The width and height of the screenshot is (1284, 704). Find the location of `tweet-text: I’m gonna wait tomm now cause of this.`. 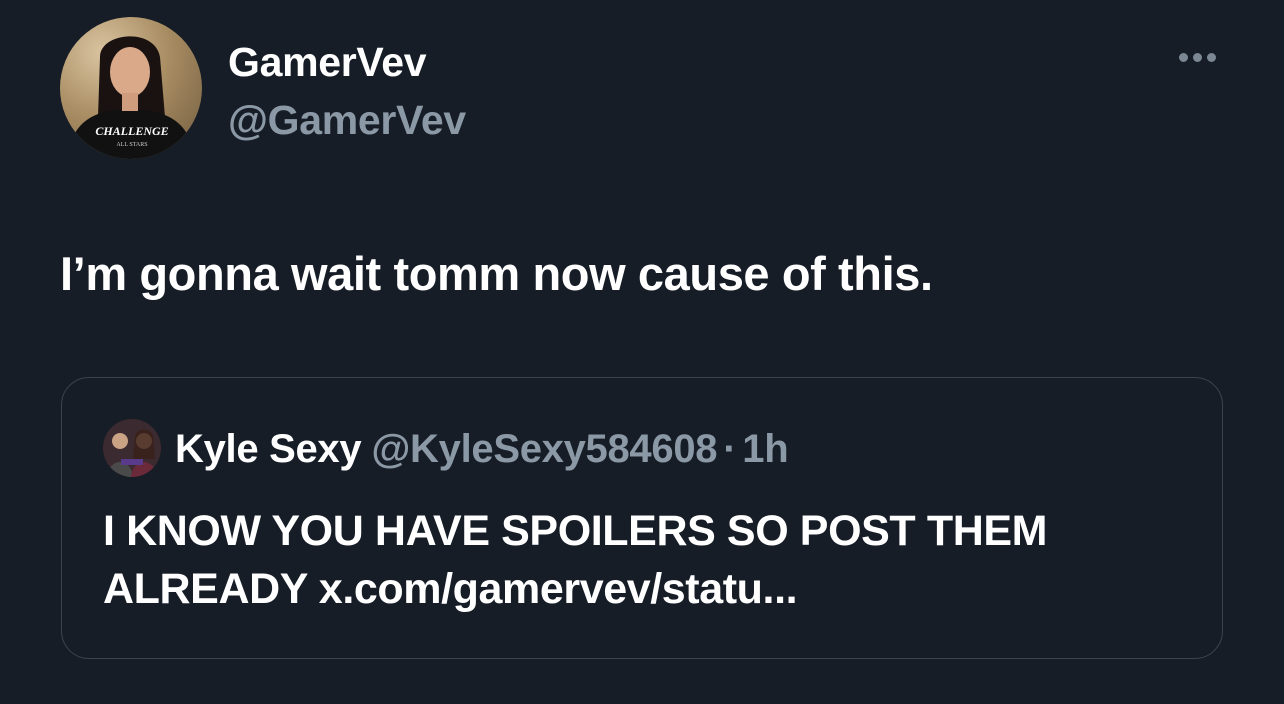

tweet-text: I’m gonna wait tomm now cause of this. is located at coordinates (496, 273).